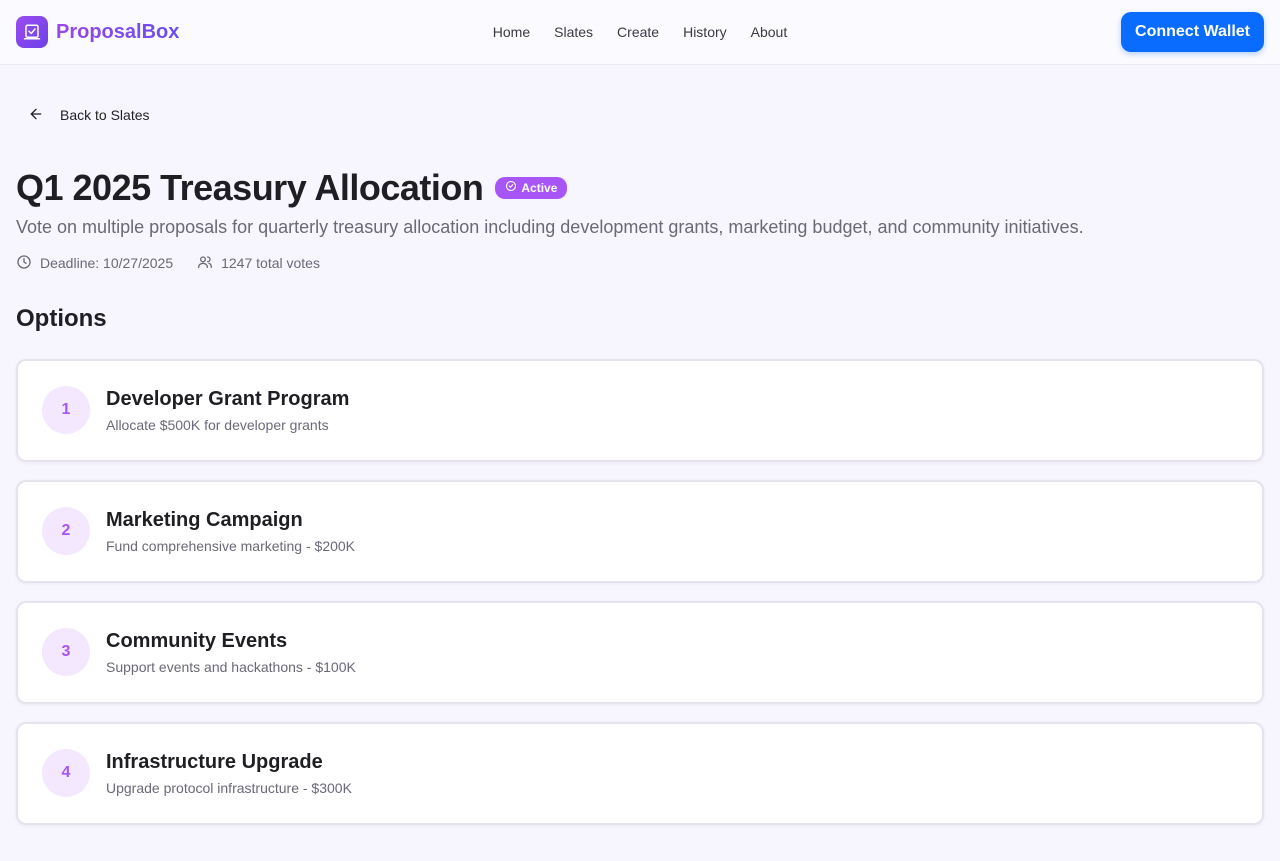  What do you see at coordinates (66, 773) in the screenshot?
I see `option-number: 4` at bounding box center [66, 773].